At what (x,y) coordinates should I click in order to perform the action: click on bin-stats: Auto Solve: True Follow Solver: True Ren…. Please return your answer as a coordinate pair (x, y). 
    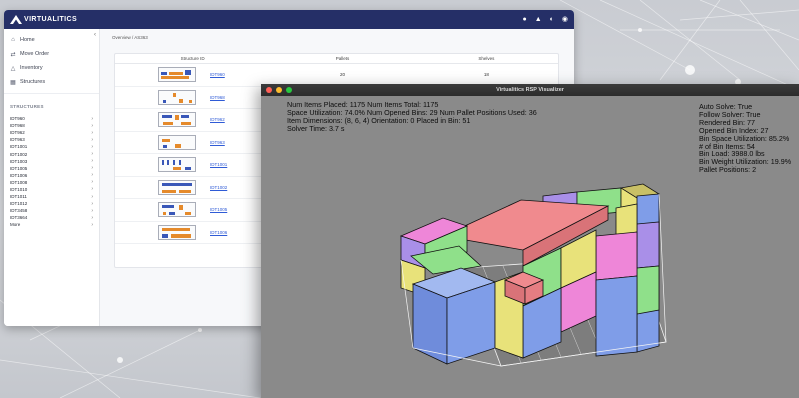
    Looking at the image, I should click on (745, 138).